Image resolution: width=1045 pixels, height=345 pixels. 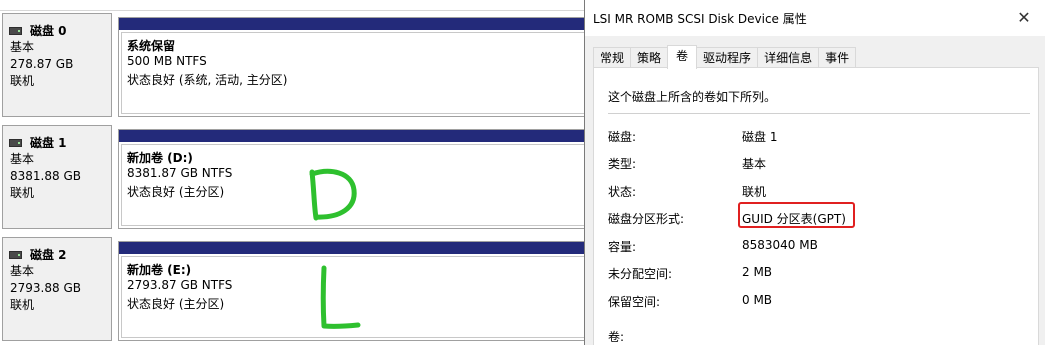 What do you see at coordinates (757, 300) in the screenshot?
I see `prop-value-reserved: 0 MB` at bounding box center [757, 300].